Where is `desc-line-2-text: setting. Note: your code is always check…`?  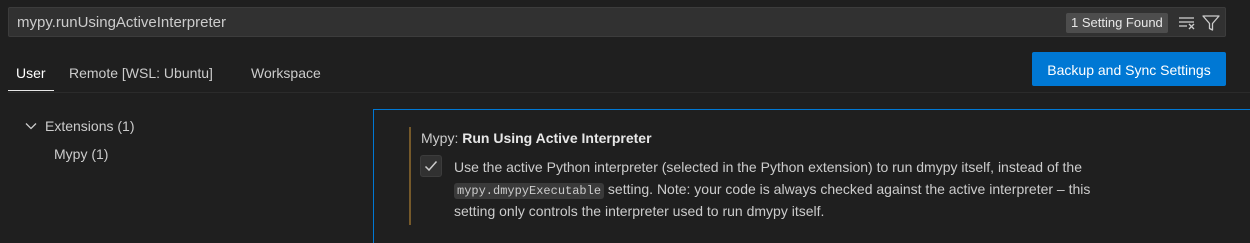
desc-line-2-text: setting. Note: your code is always check… is located at coordinates (847, 189).